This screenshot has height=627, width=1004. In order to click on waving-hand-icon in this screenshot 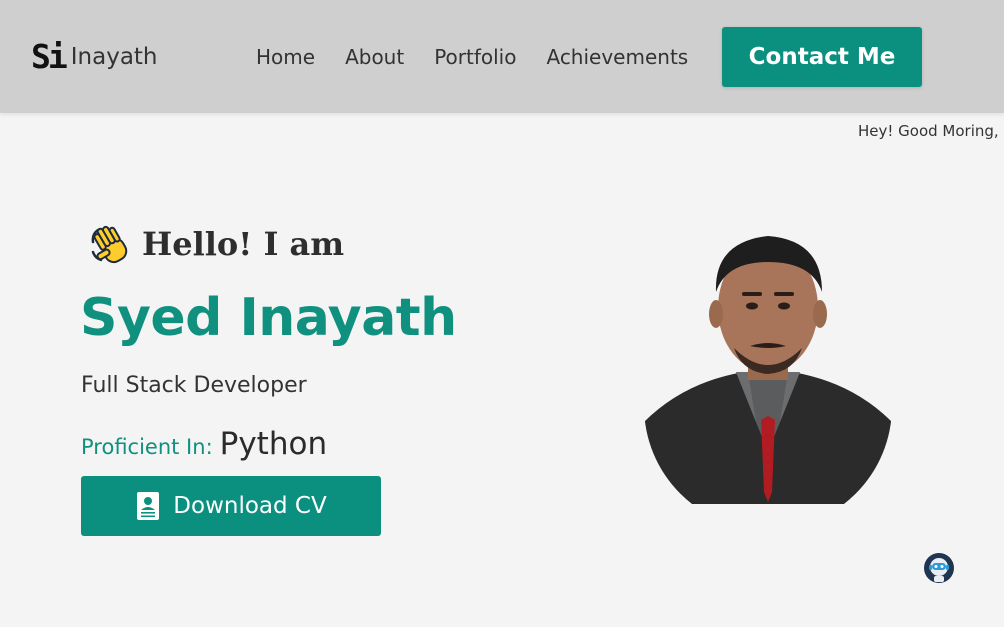, I will do `click(109, 244)`.